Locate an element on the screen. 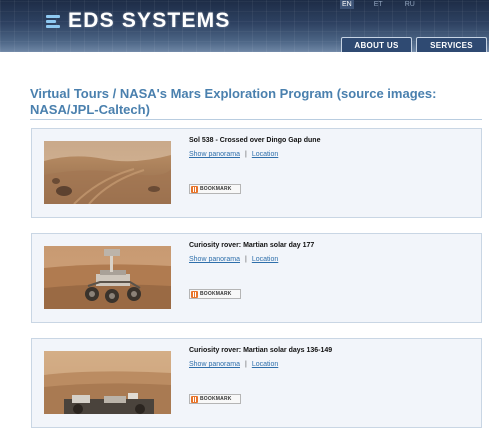 The image size is (489, 431). lang-et: ET is located at coordinates (378, 4).